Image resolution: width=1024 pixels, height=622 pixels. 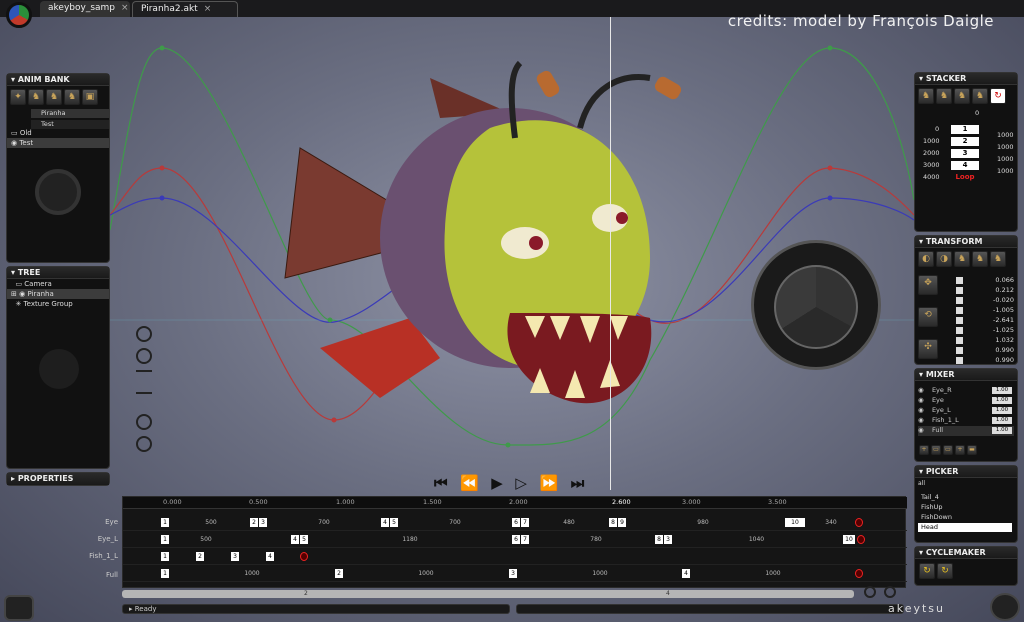 I want to click on mixer-row: ◉ Fish_1_L 1.00, so click(x=966, y=421).